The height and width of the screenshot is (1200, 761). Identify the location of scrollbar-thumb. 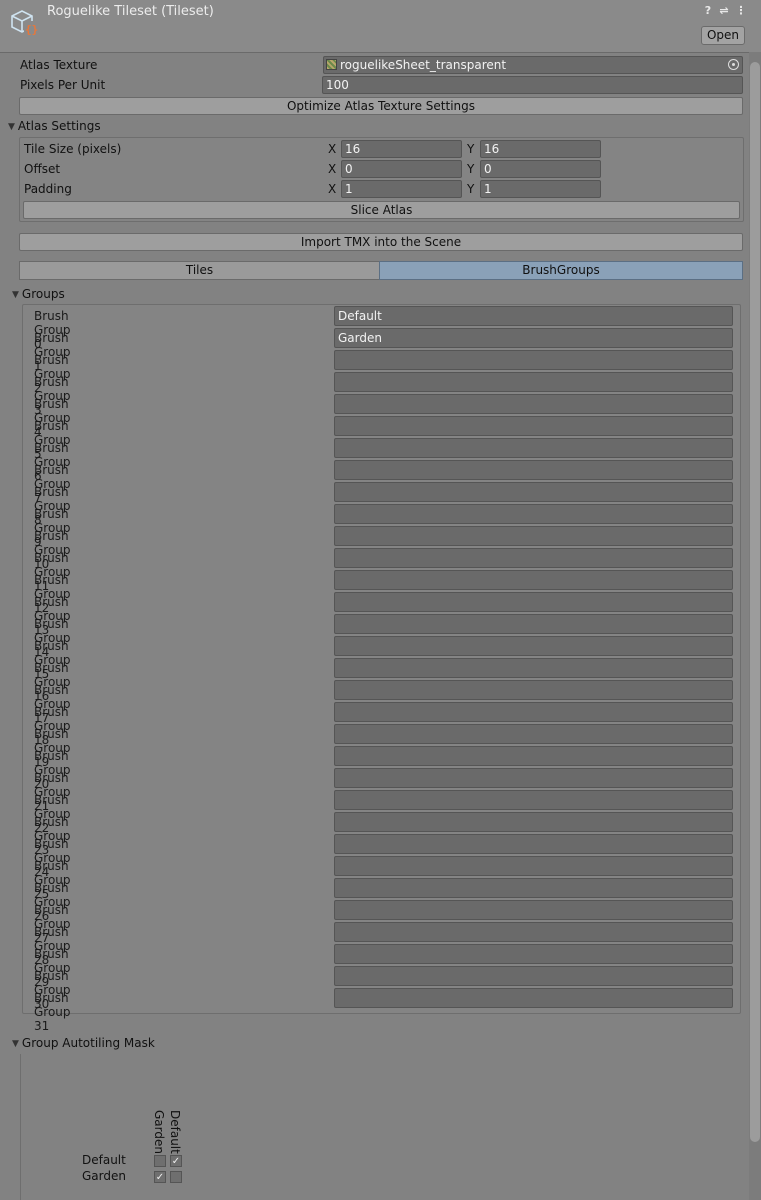
(755, 602).